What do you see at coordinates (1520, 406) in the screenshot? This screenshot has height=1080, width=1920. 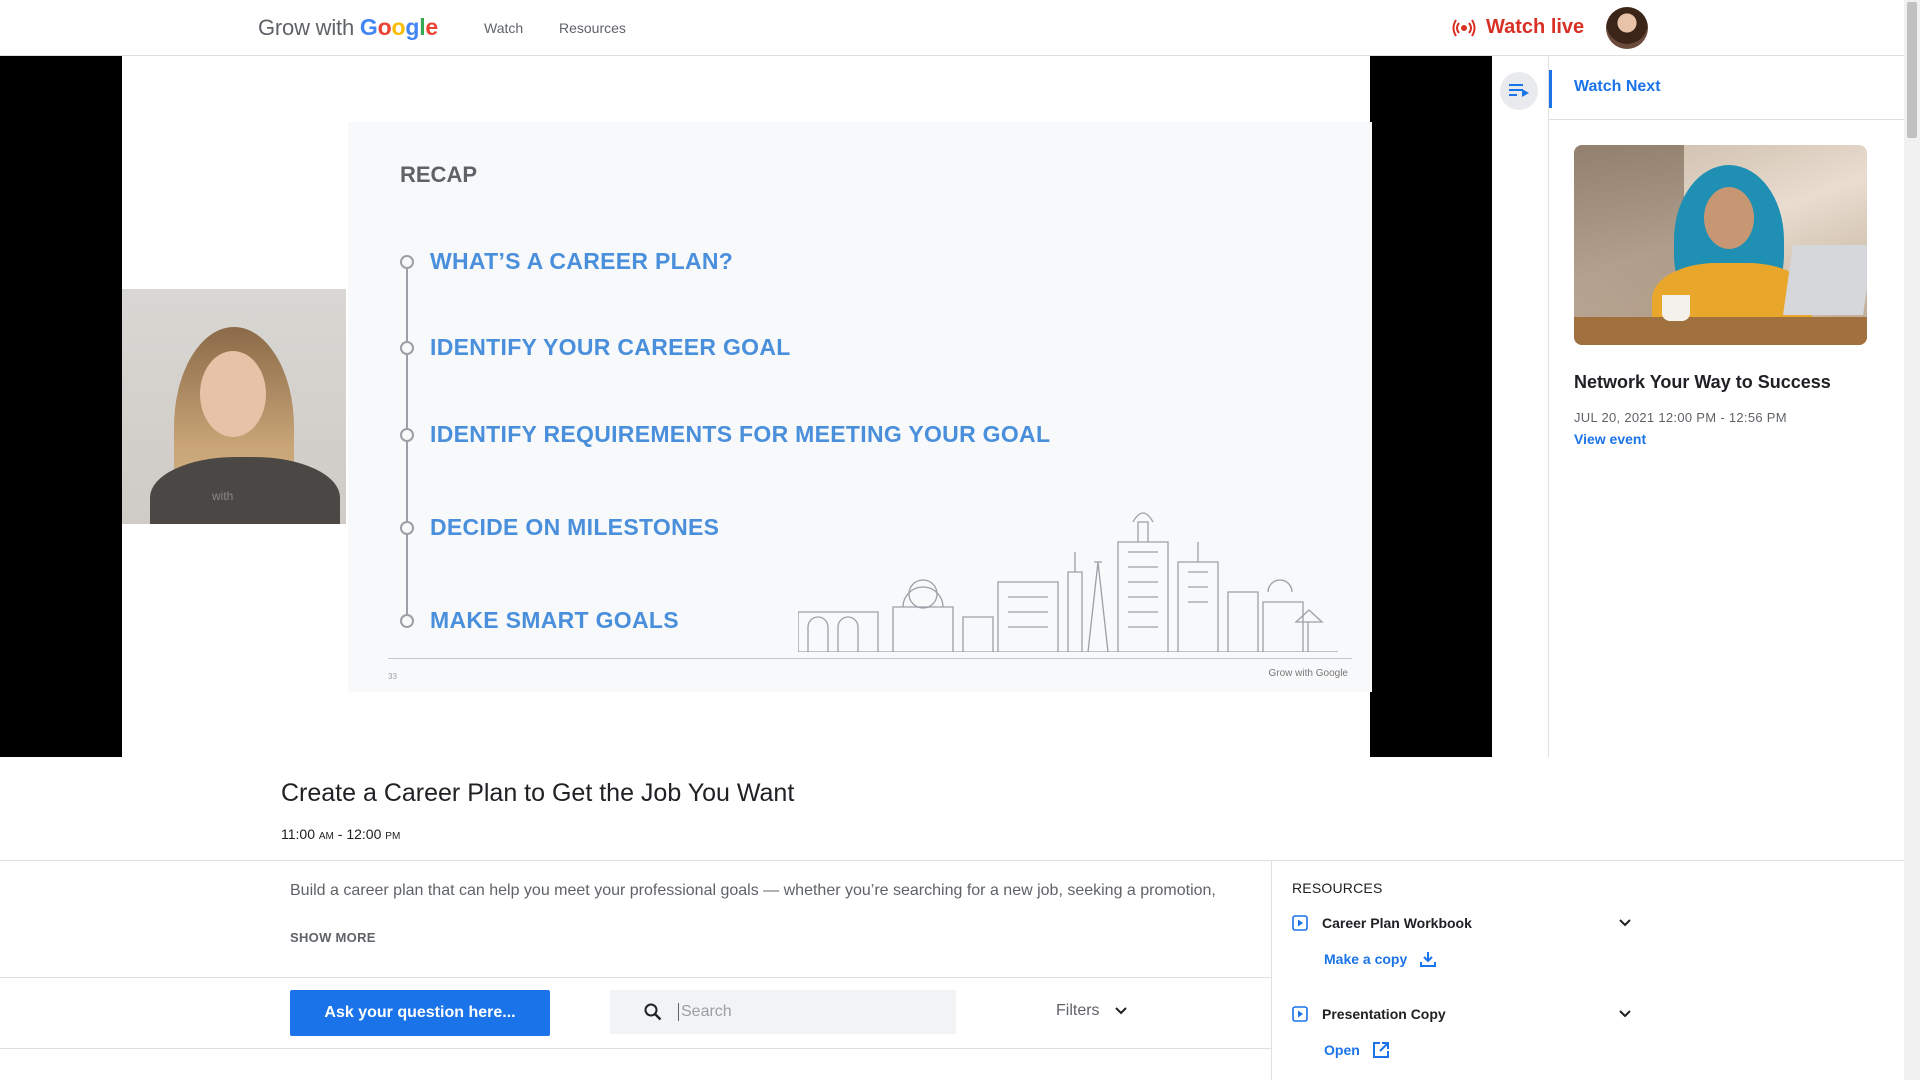 I see `side-rail` at bounding box center [1520, 406].